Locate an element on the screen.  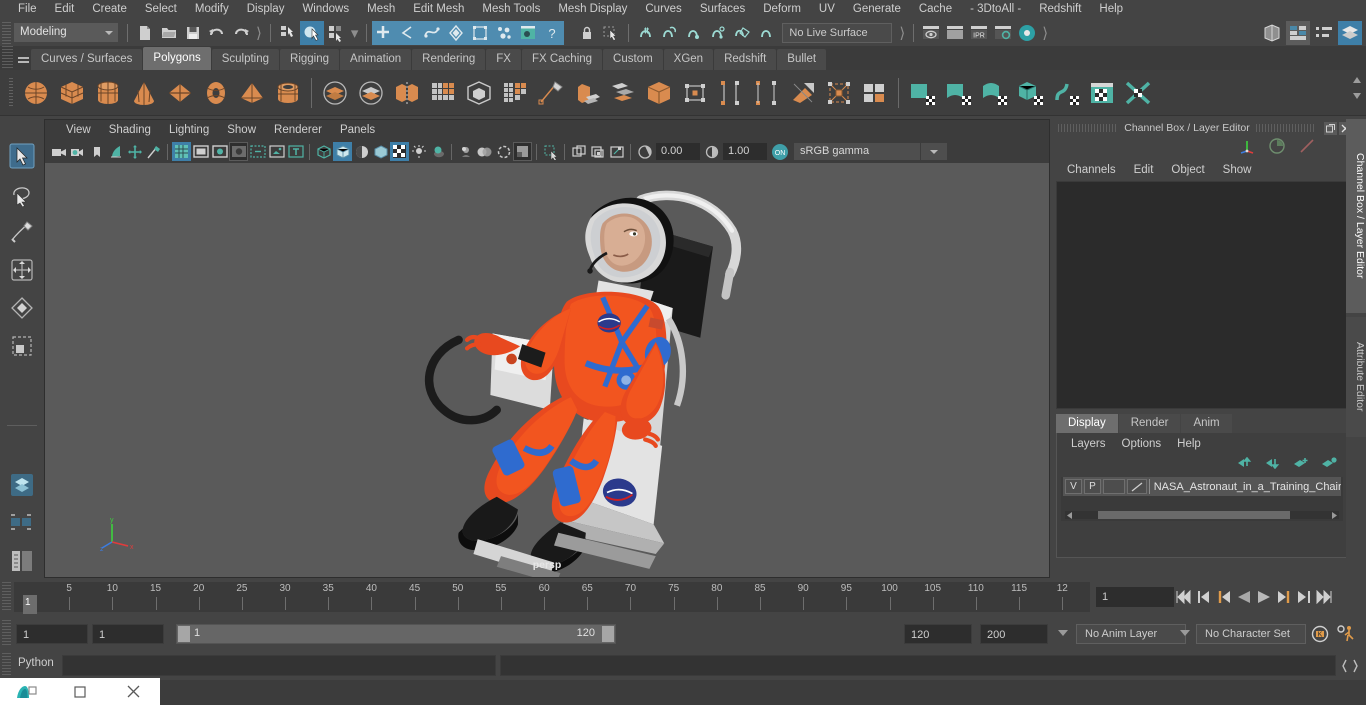
shadows-icon is located at coordinates (437, 151).